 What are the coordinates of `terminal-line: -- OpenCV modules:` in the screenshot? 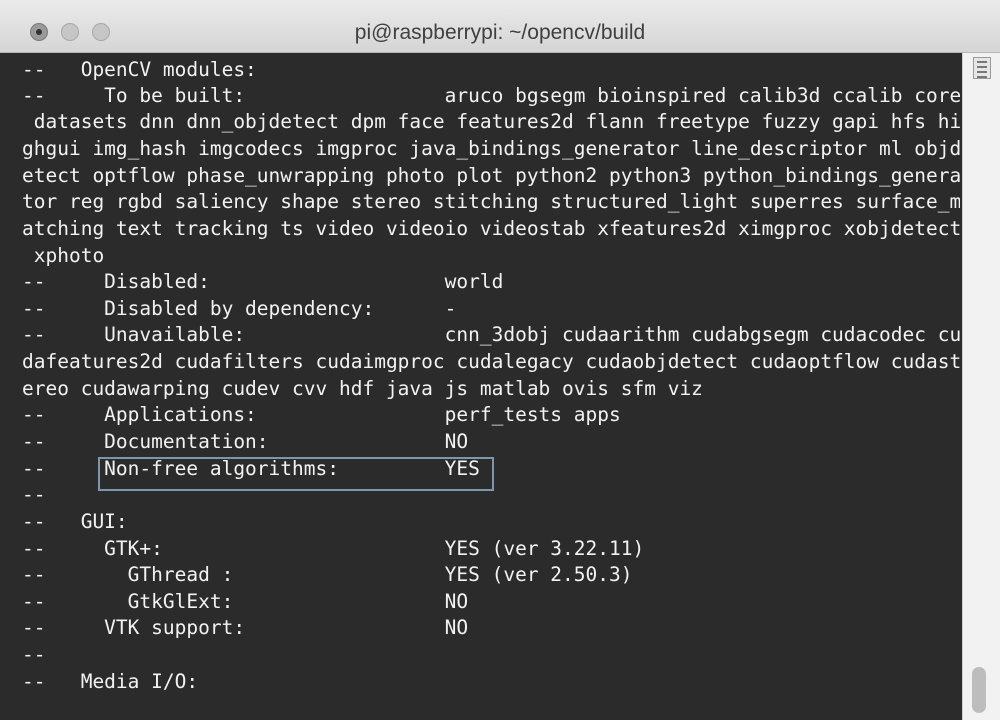 It's located at (139, 69).